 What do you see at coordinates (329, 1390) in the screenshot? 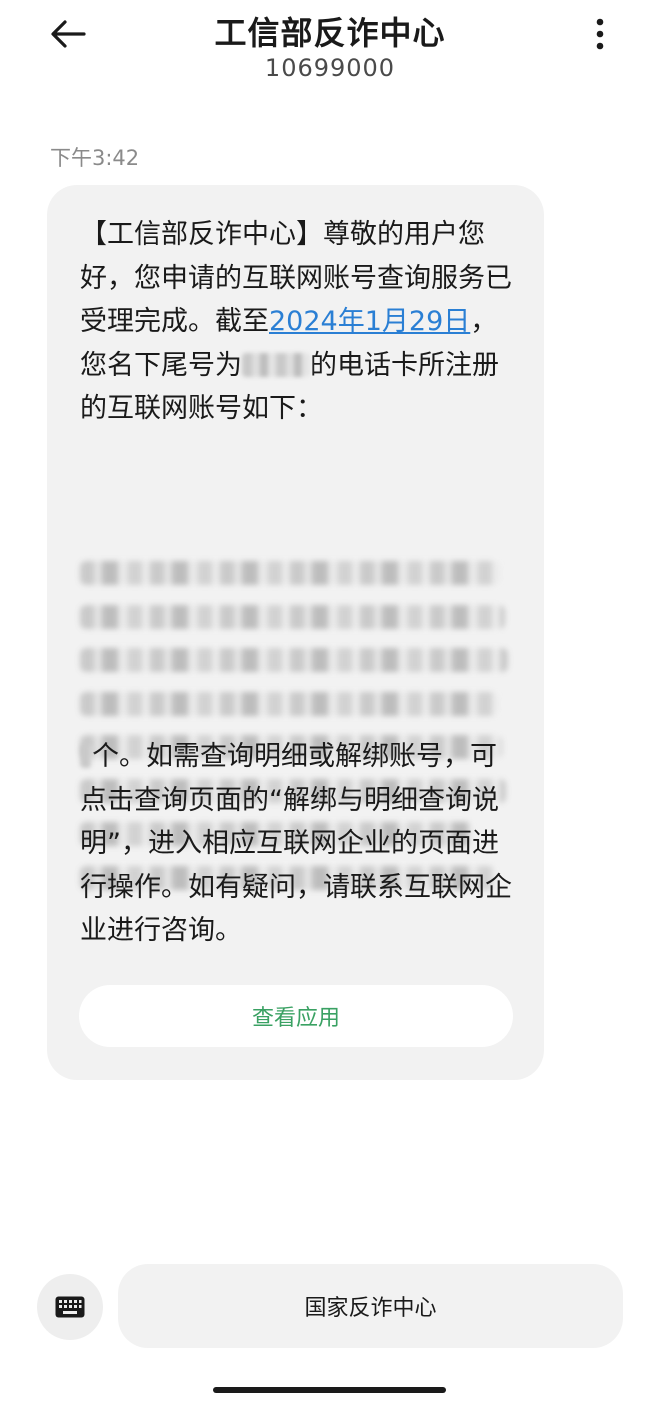
I see `home-indicator` at bounding box center [329, 1390].